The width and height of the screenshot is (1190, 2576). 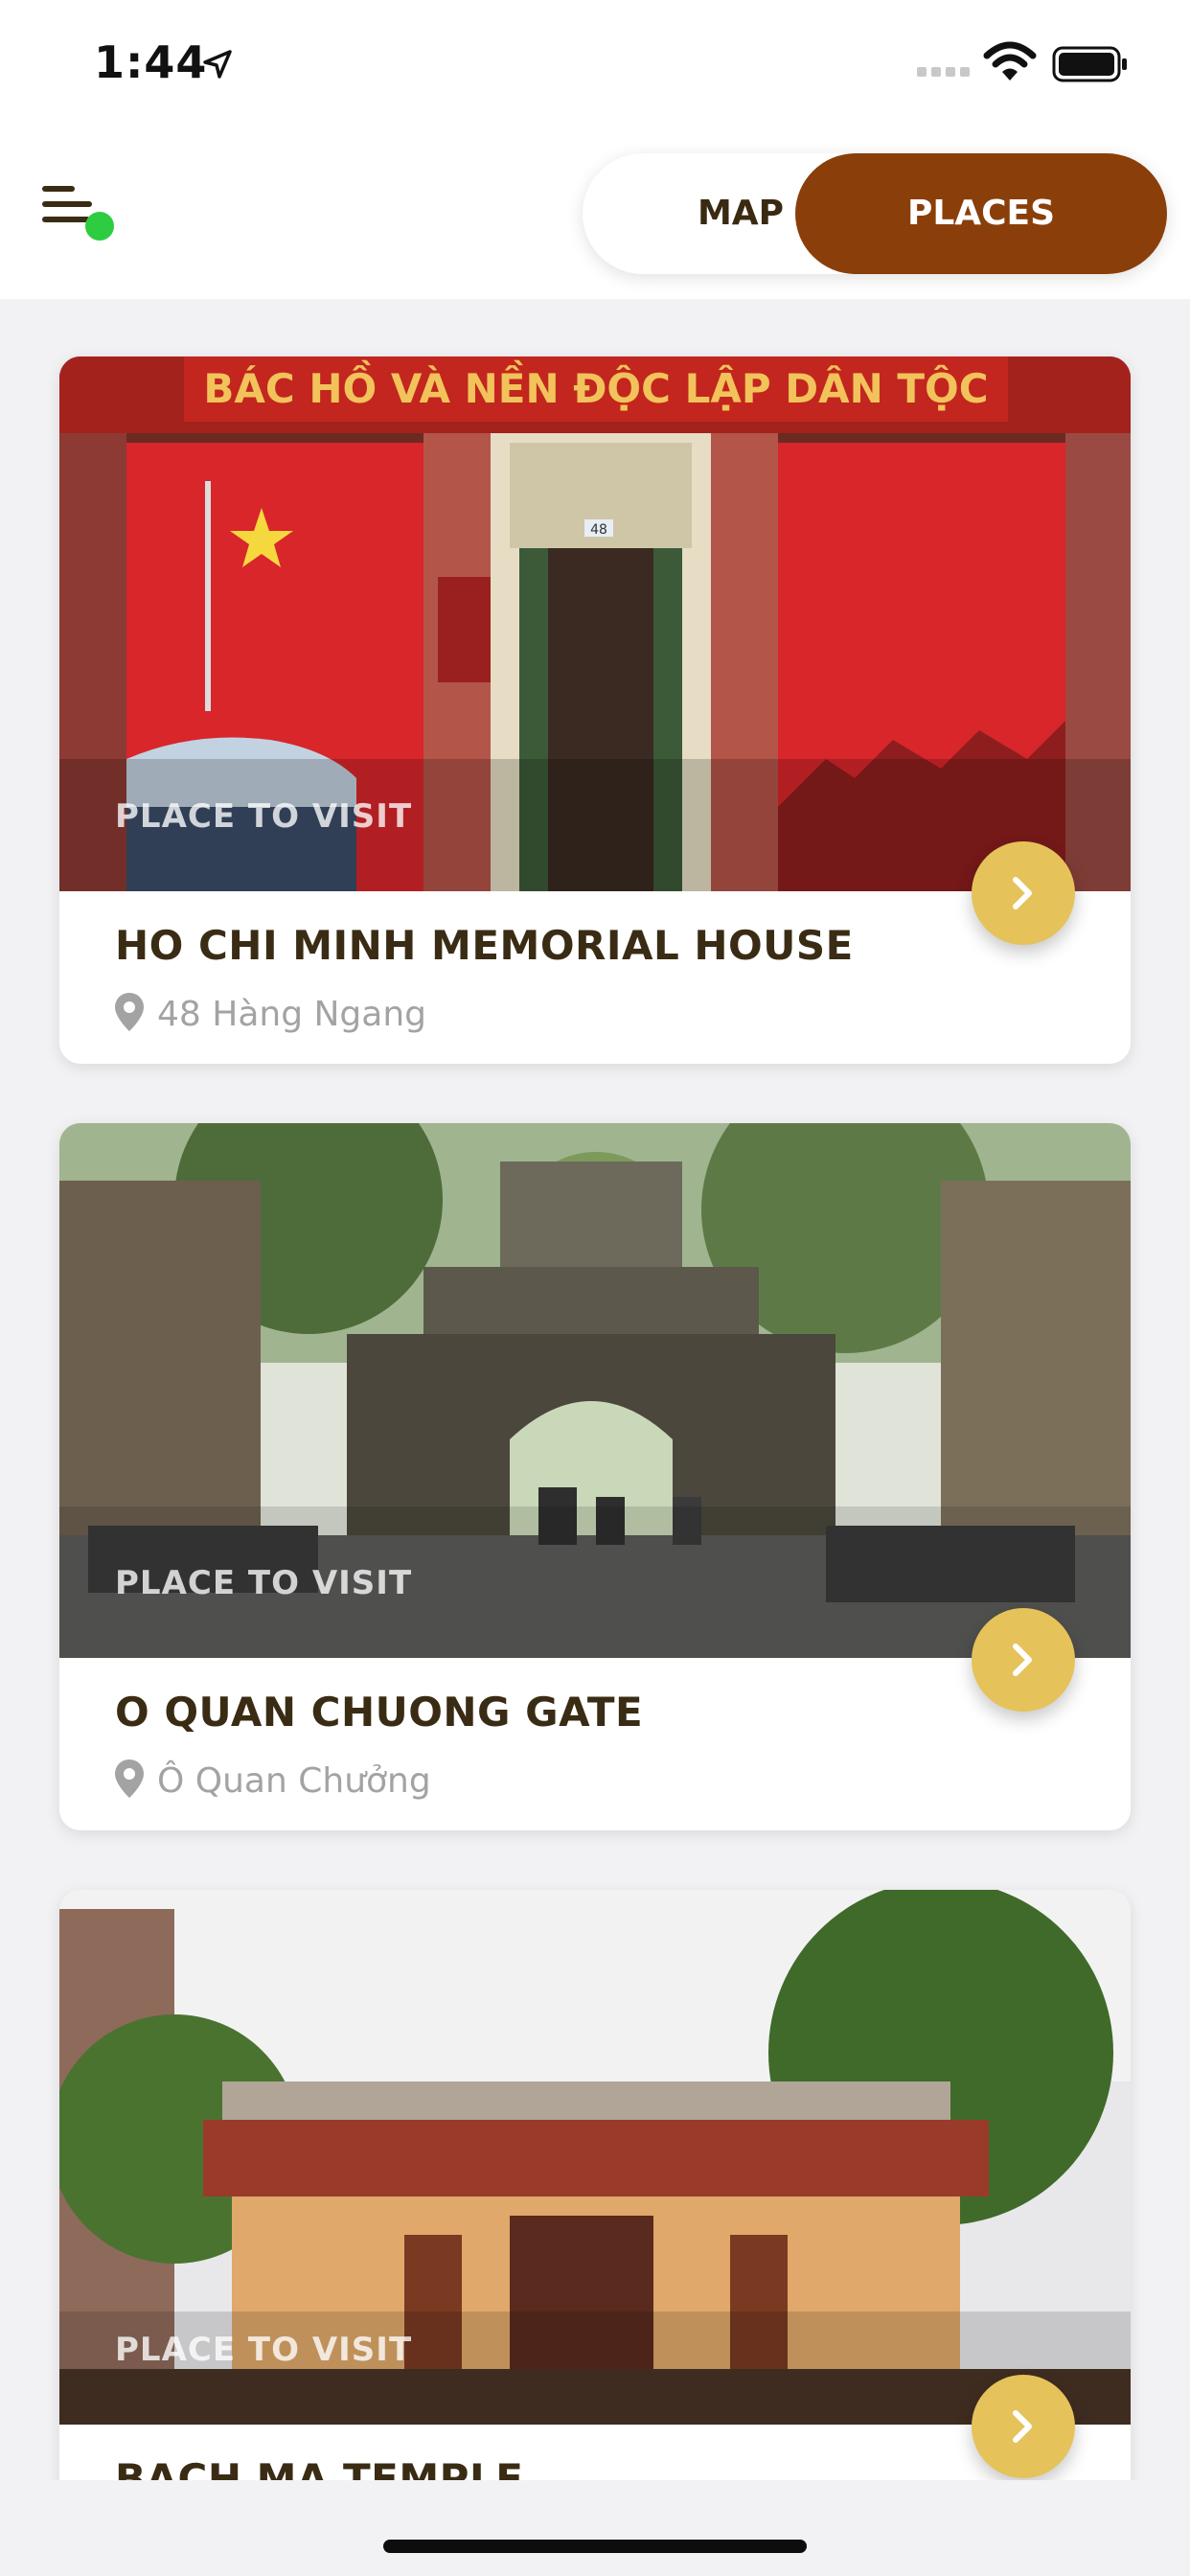 I want to click on battery-icon, so click(x=1090, y=64).